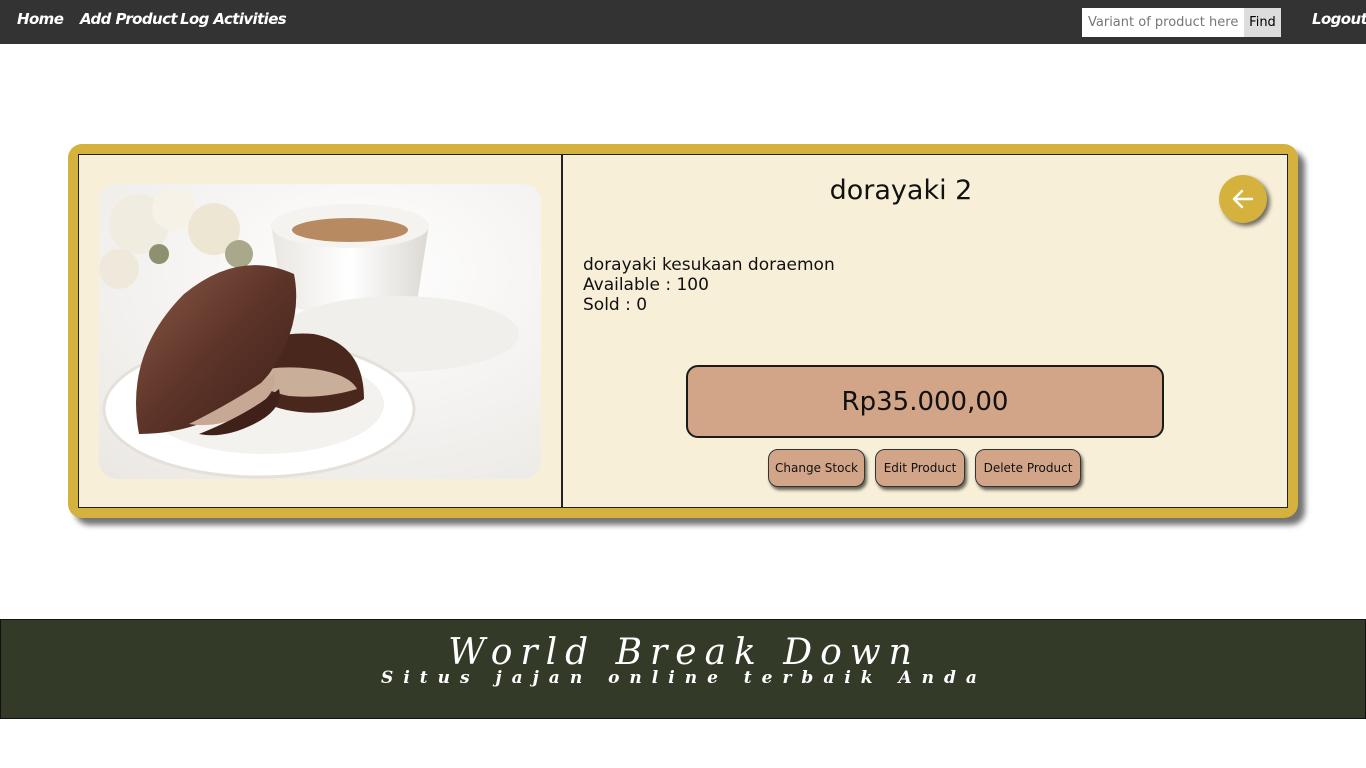 The width and height of the screenshot is (1366, 768). I want to click on dorayaki-photo-icon, so click(320, 331).